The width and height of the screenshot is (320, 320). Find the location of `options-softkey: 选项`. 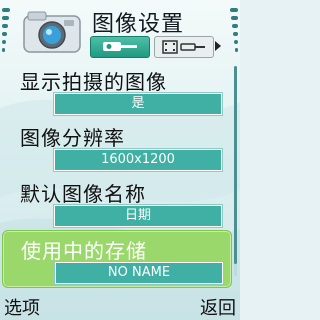

options-softkey: 选项 is located at coordinates (22, 307).